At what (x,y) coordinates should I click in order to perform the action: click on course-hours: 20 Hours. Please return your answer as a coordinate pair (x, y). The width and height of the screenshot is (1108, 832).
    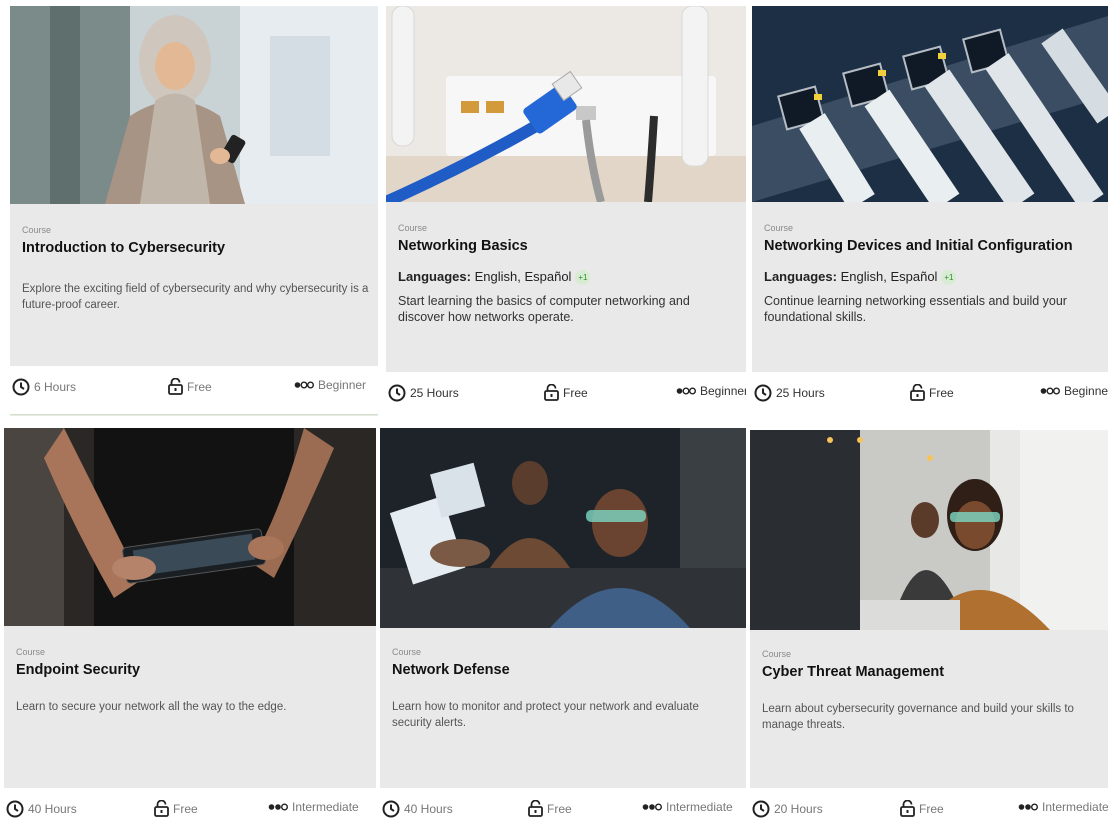
    Looking at the image, I should click on (798, 809).